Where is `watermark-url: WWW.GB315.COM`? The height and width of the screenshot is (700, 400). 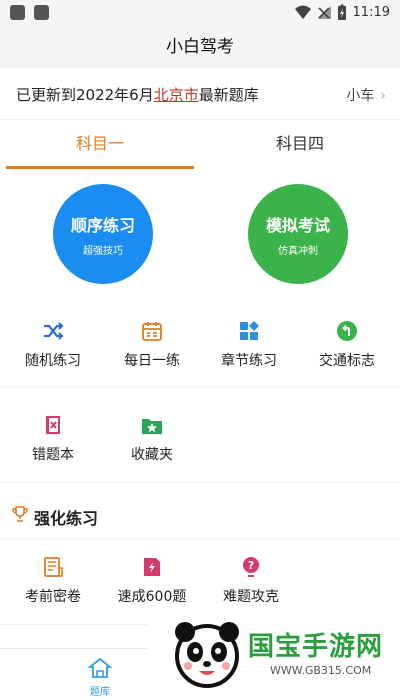
watermark-url: WWW.GB315.COM is located at coordinates (321, 670).